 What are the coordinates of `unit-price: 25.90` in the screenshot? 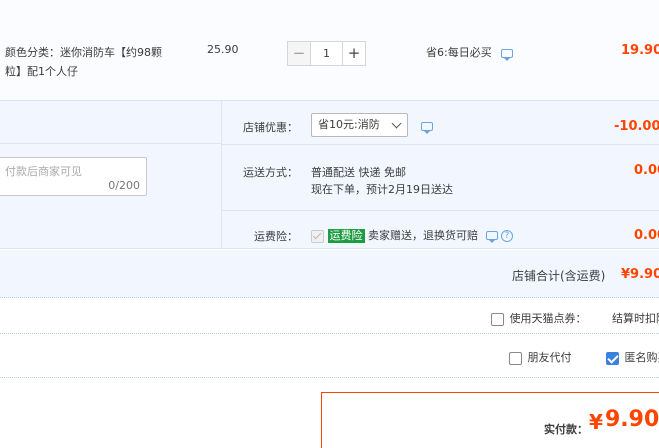 It's located at (223, 49).